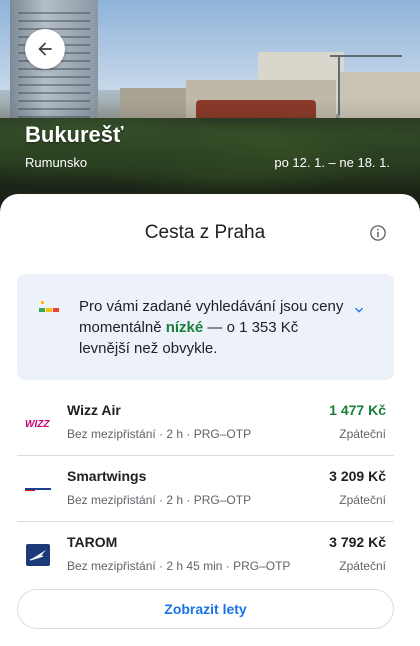 This screenshot has height=646, width=420. What do you see at coordinates (359, 310) in the screenshot?
I see `chevron-down-icon` at bounding box center [359, 310].